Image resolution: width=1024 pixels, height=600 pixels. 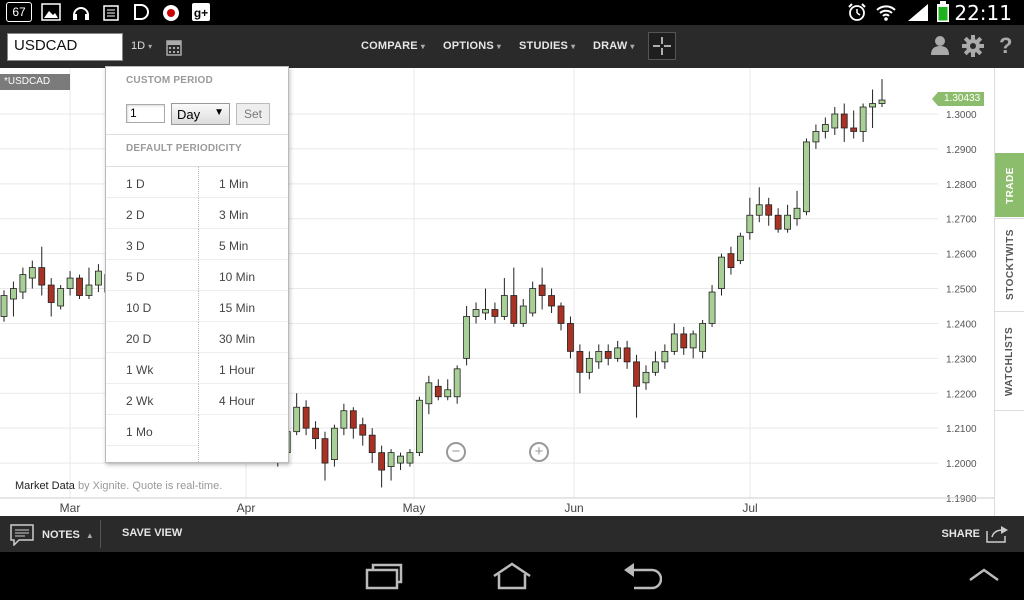 I want to click on tab-stocktwits: STOCKTWITS, so click(x=1009, y=264).